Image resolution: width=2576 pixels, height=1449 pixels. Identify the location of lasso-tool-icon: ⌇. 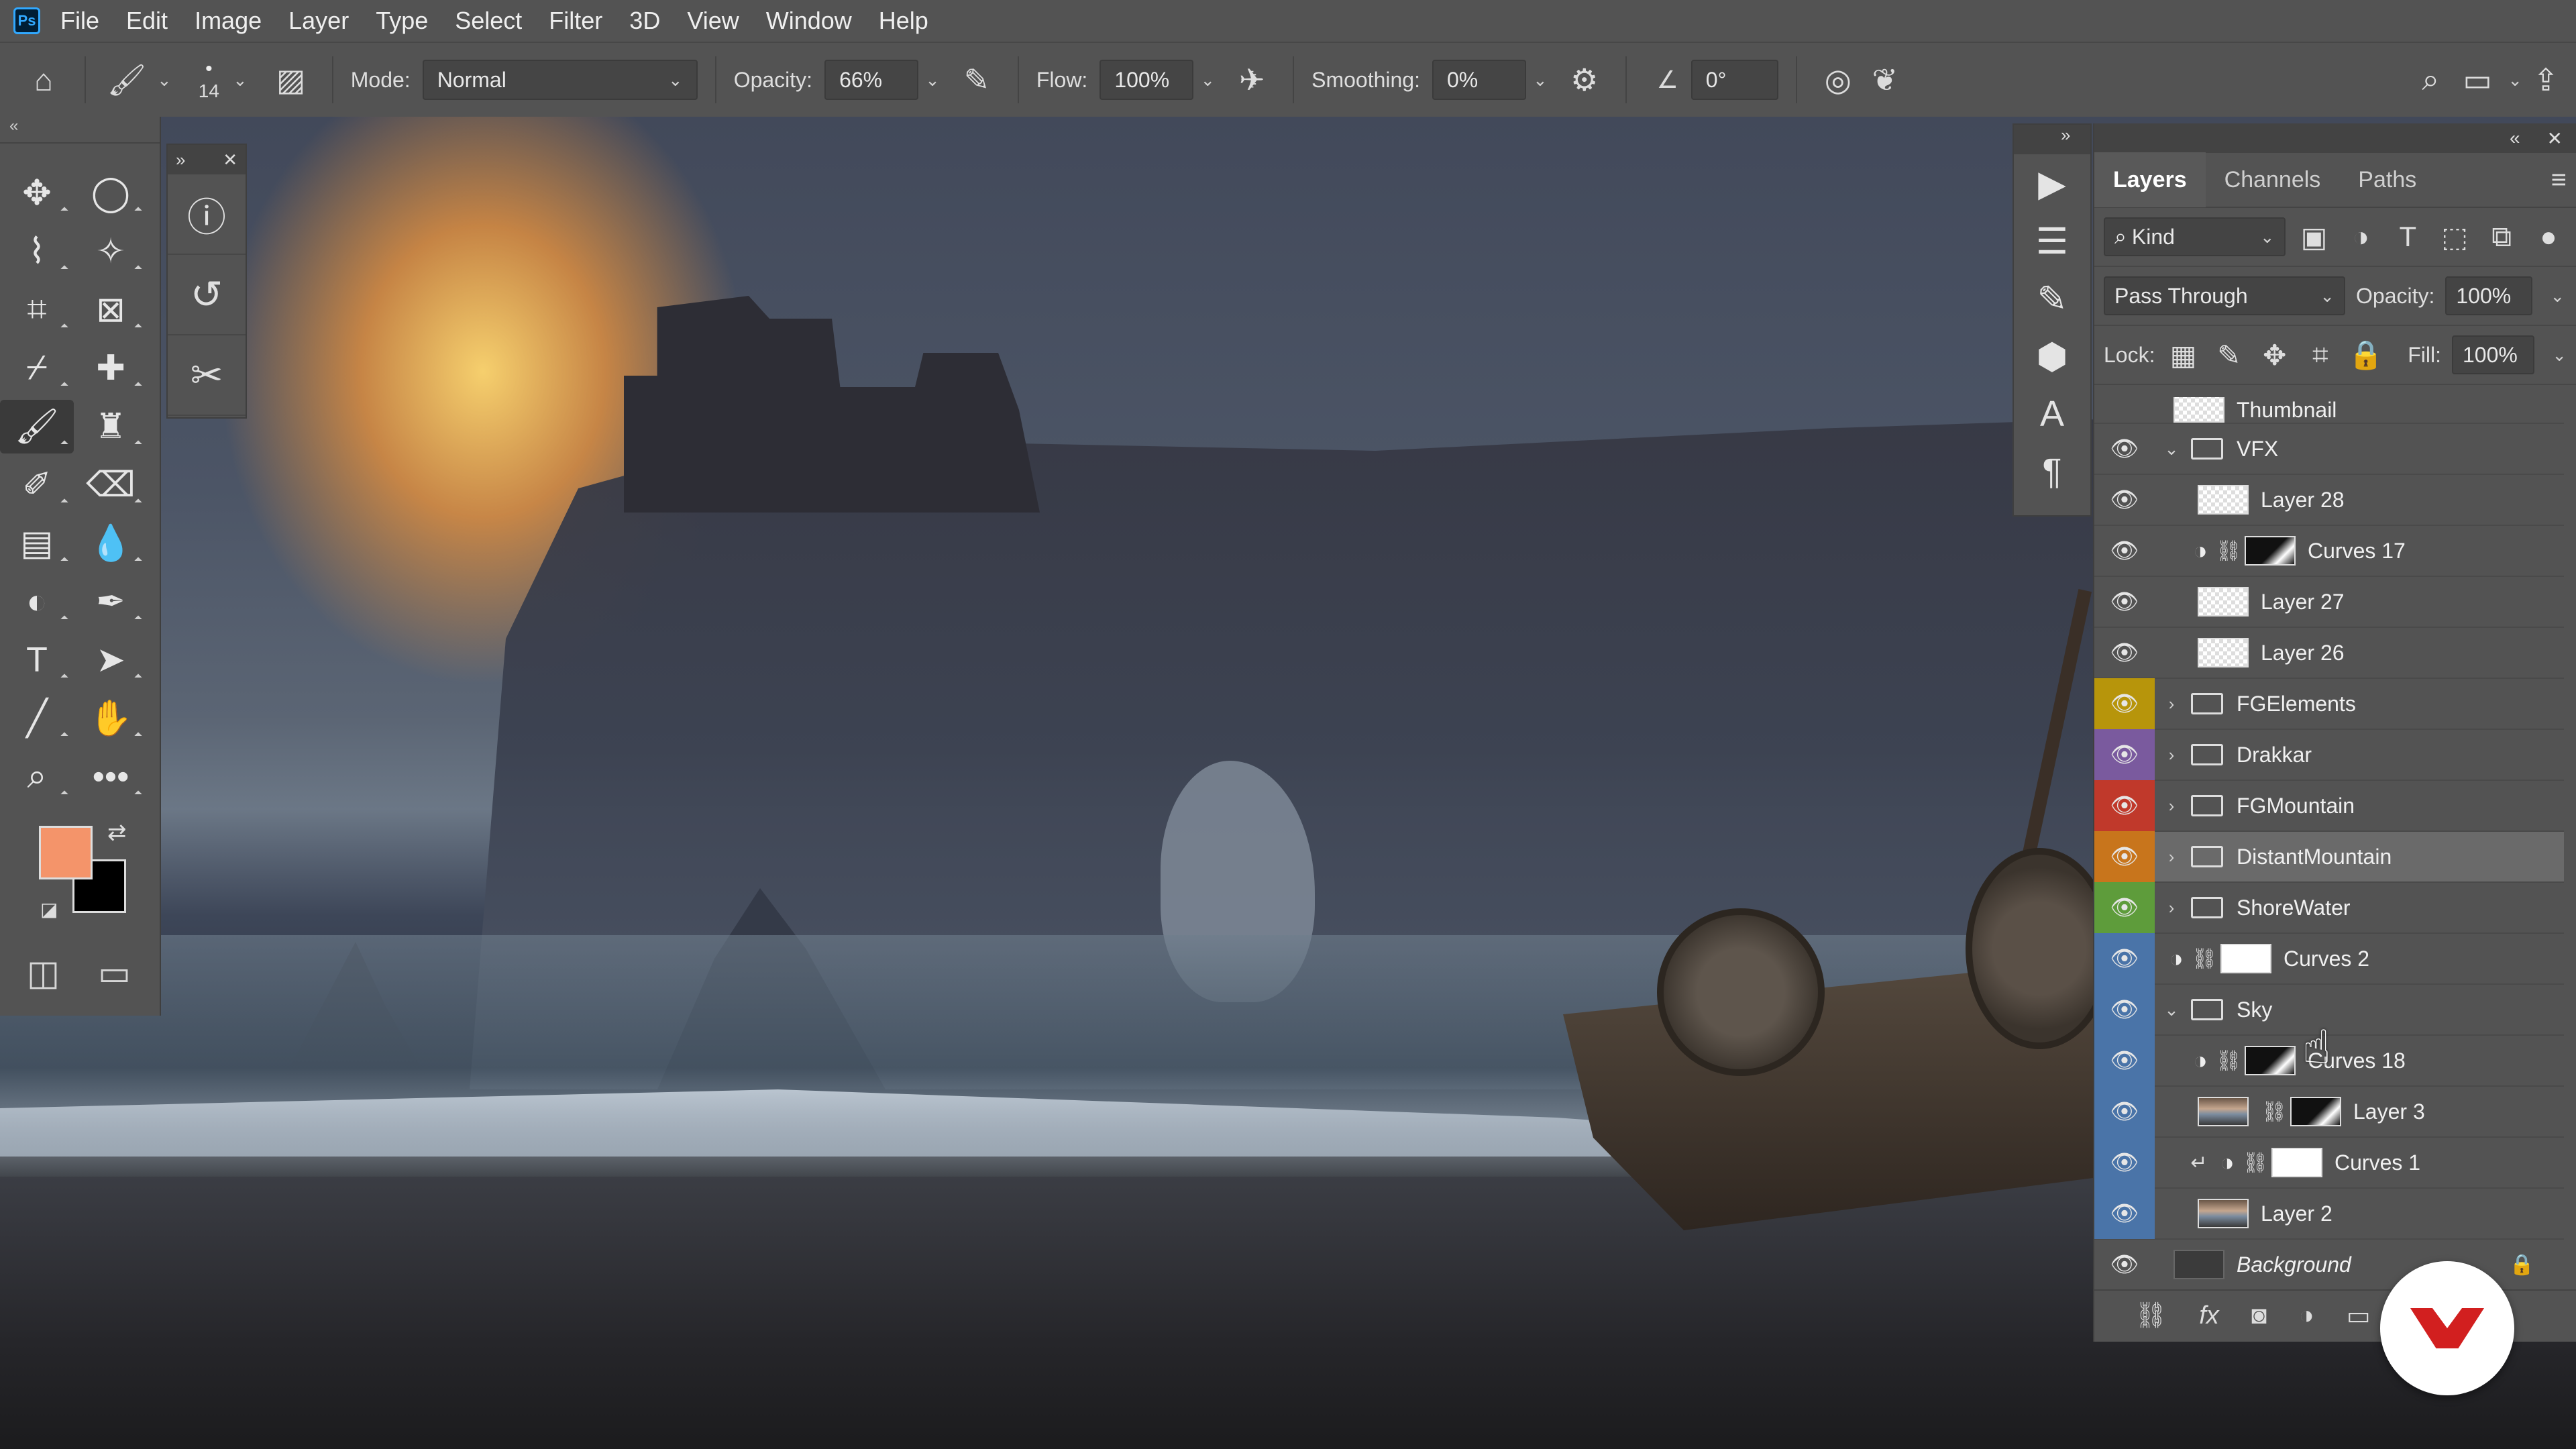
(37, 251).